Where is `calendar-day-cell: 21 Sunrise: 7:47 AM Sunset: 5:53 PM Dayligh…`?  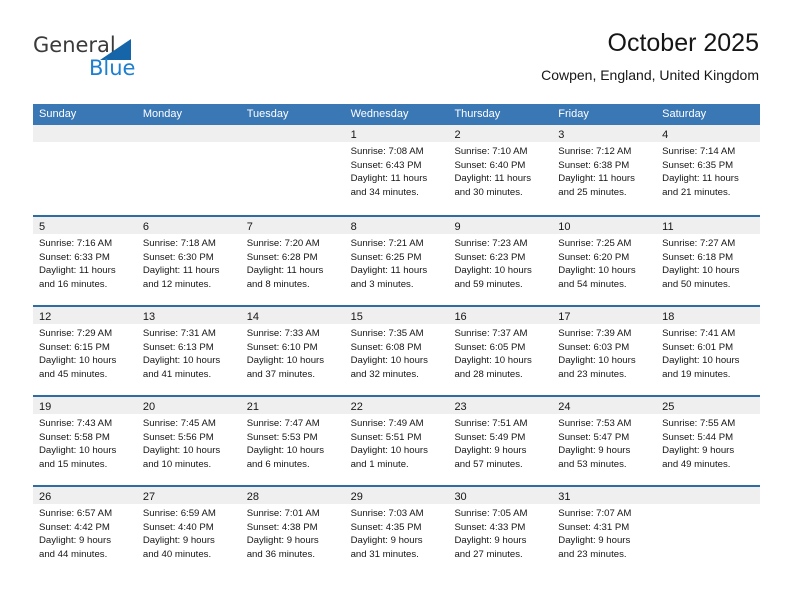
calendar-day-cell: 21 Sunrise: 7:47 AM Sunset: 5:53 PM Dayligh… is located at coordinates (292, 441).